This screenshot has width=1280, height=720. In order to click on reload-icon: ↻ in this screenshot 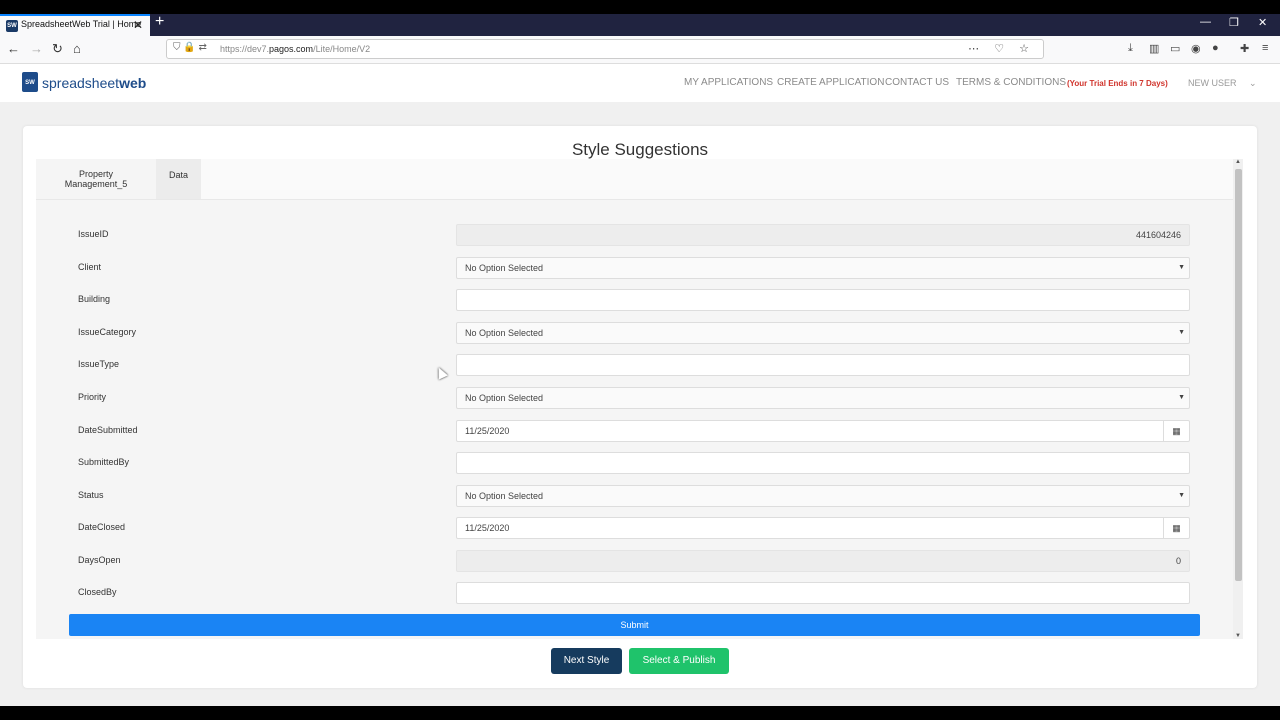, I will do `click(57, 49)`.